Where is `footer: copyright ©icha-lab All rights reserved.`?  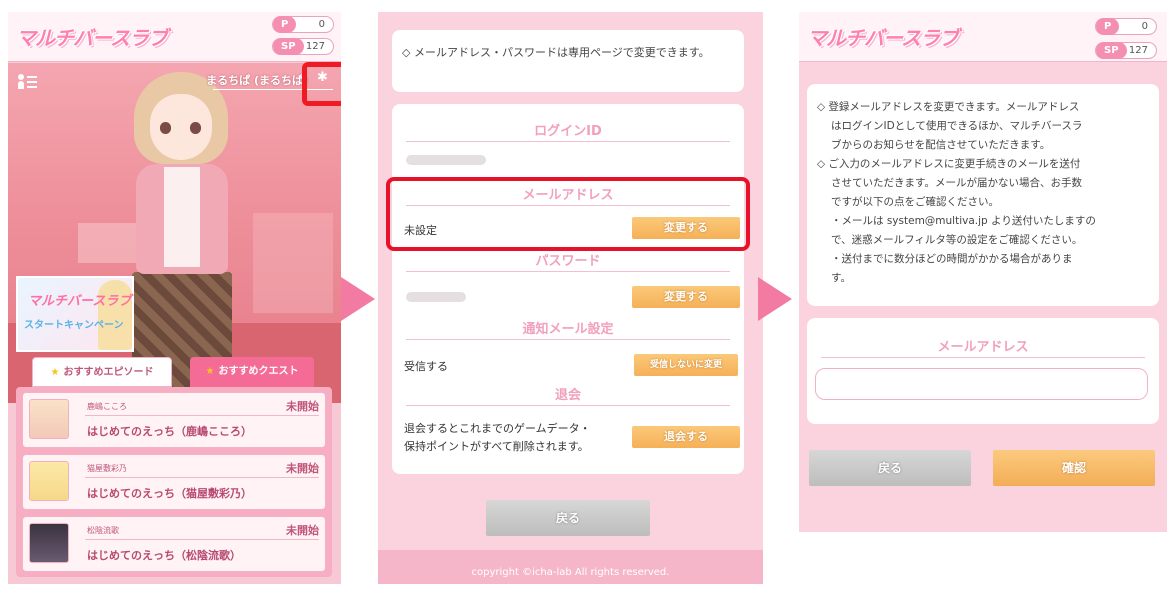 footer: copyright ©icha-lab All rights reserved. is located at coordinates (570, 567).